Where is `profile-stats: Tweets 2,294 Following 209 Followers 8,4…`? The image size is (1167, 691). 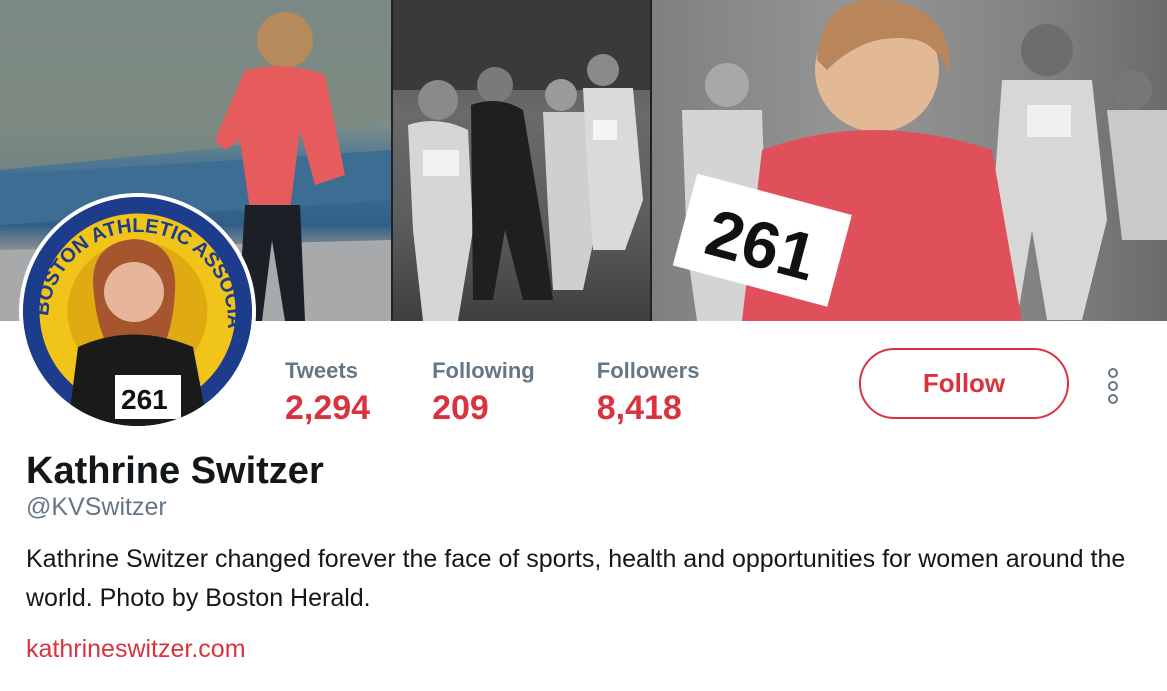 profile-stats: Tweets 2,294 Following 209 Followers 8,4… is located at coordinates (523, 393).